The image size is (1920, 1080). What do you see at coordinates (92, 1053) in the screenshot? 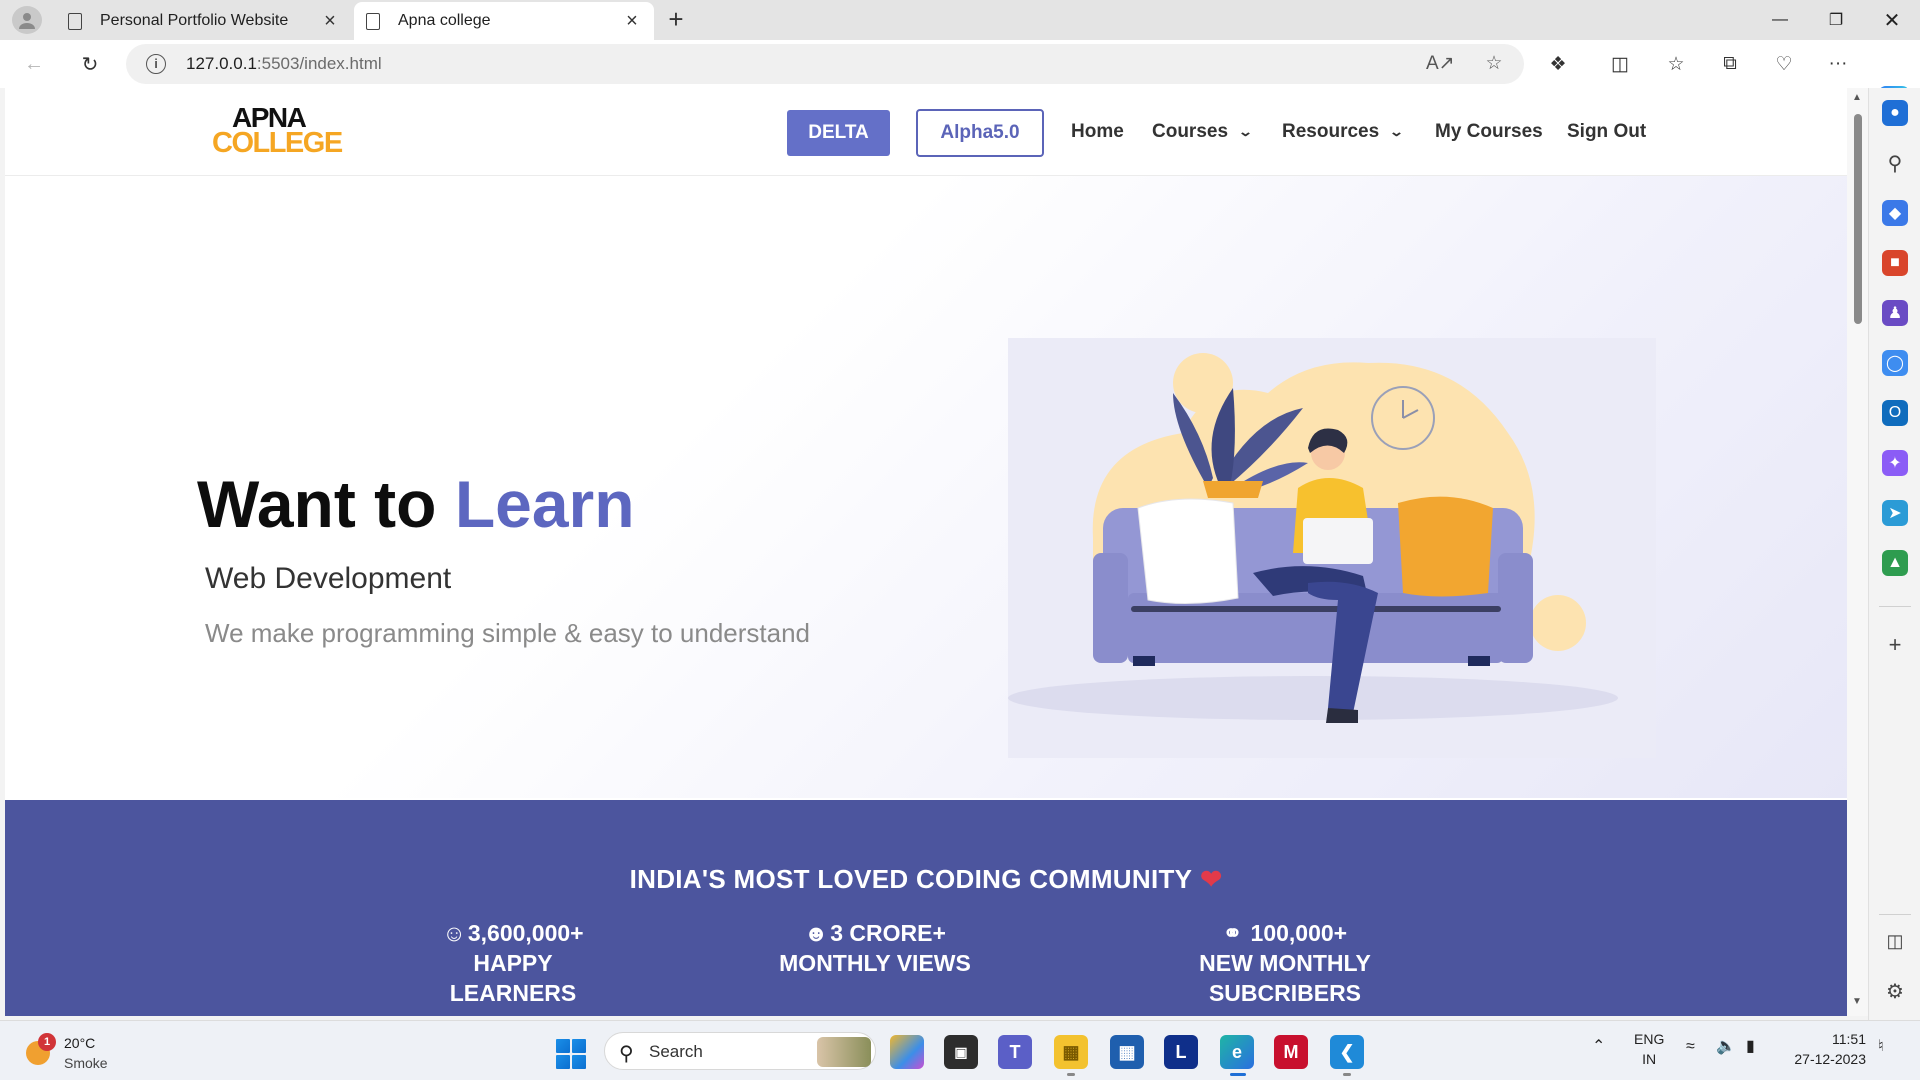
I see `weather-widget: 1 20°C Smoke` at bounding box center [92, 1053].